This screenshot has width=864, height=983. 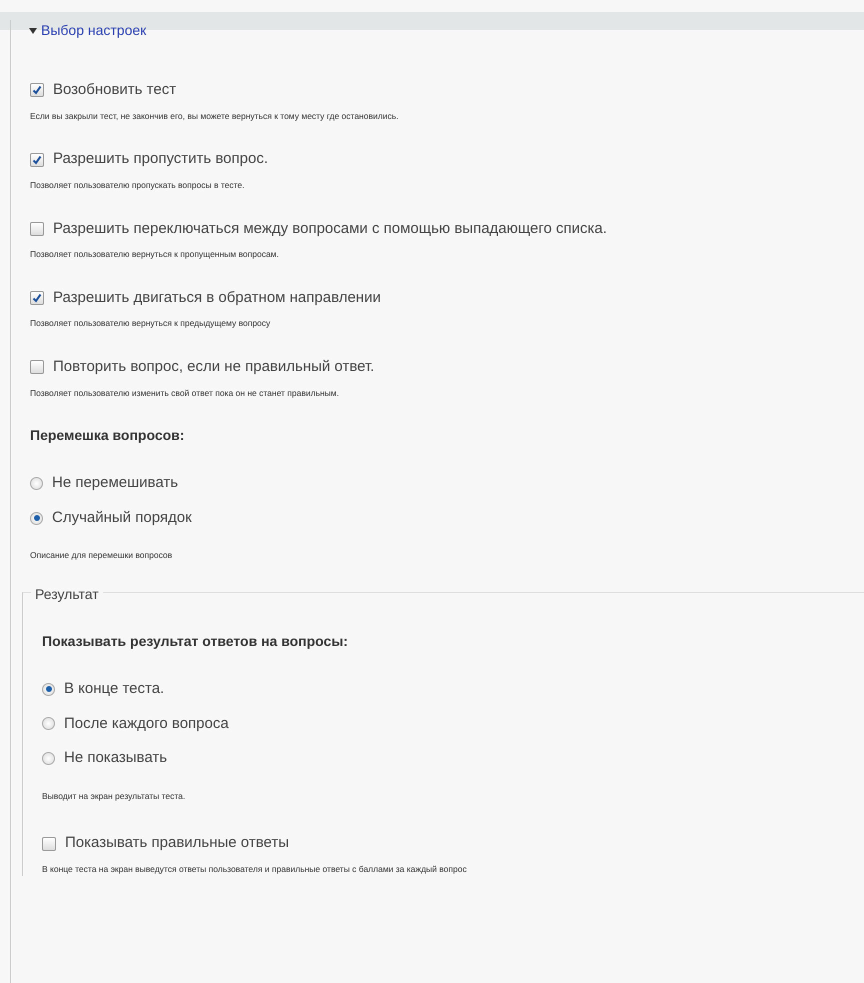 What do you see at coordinates (116, 758) in the screenshot?
I see `radio-label: Не показывать` at bounding box center [116, 758].